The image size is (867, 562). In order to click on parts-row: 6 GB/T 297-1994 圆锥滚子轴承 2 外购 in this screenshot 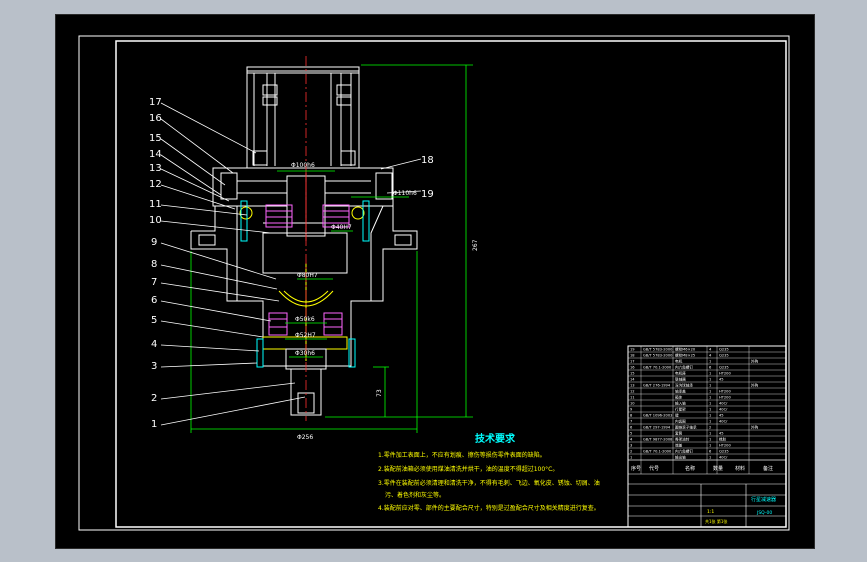, I will do `click(694, 427)`.